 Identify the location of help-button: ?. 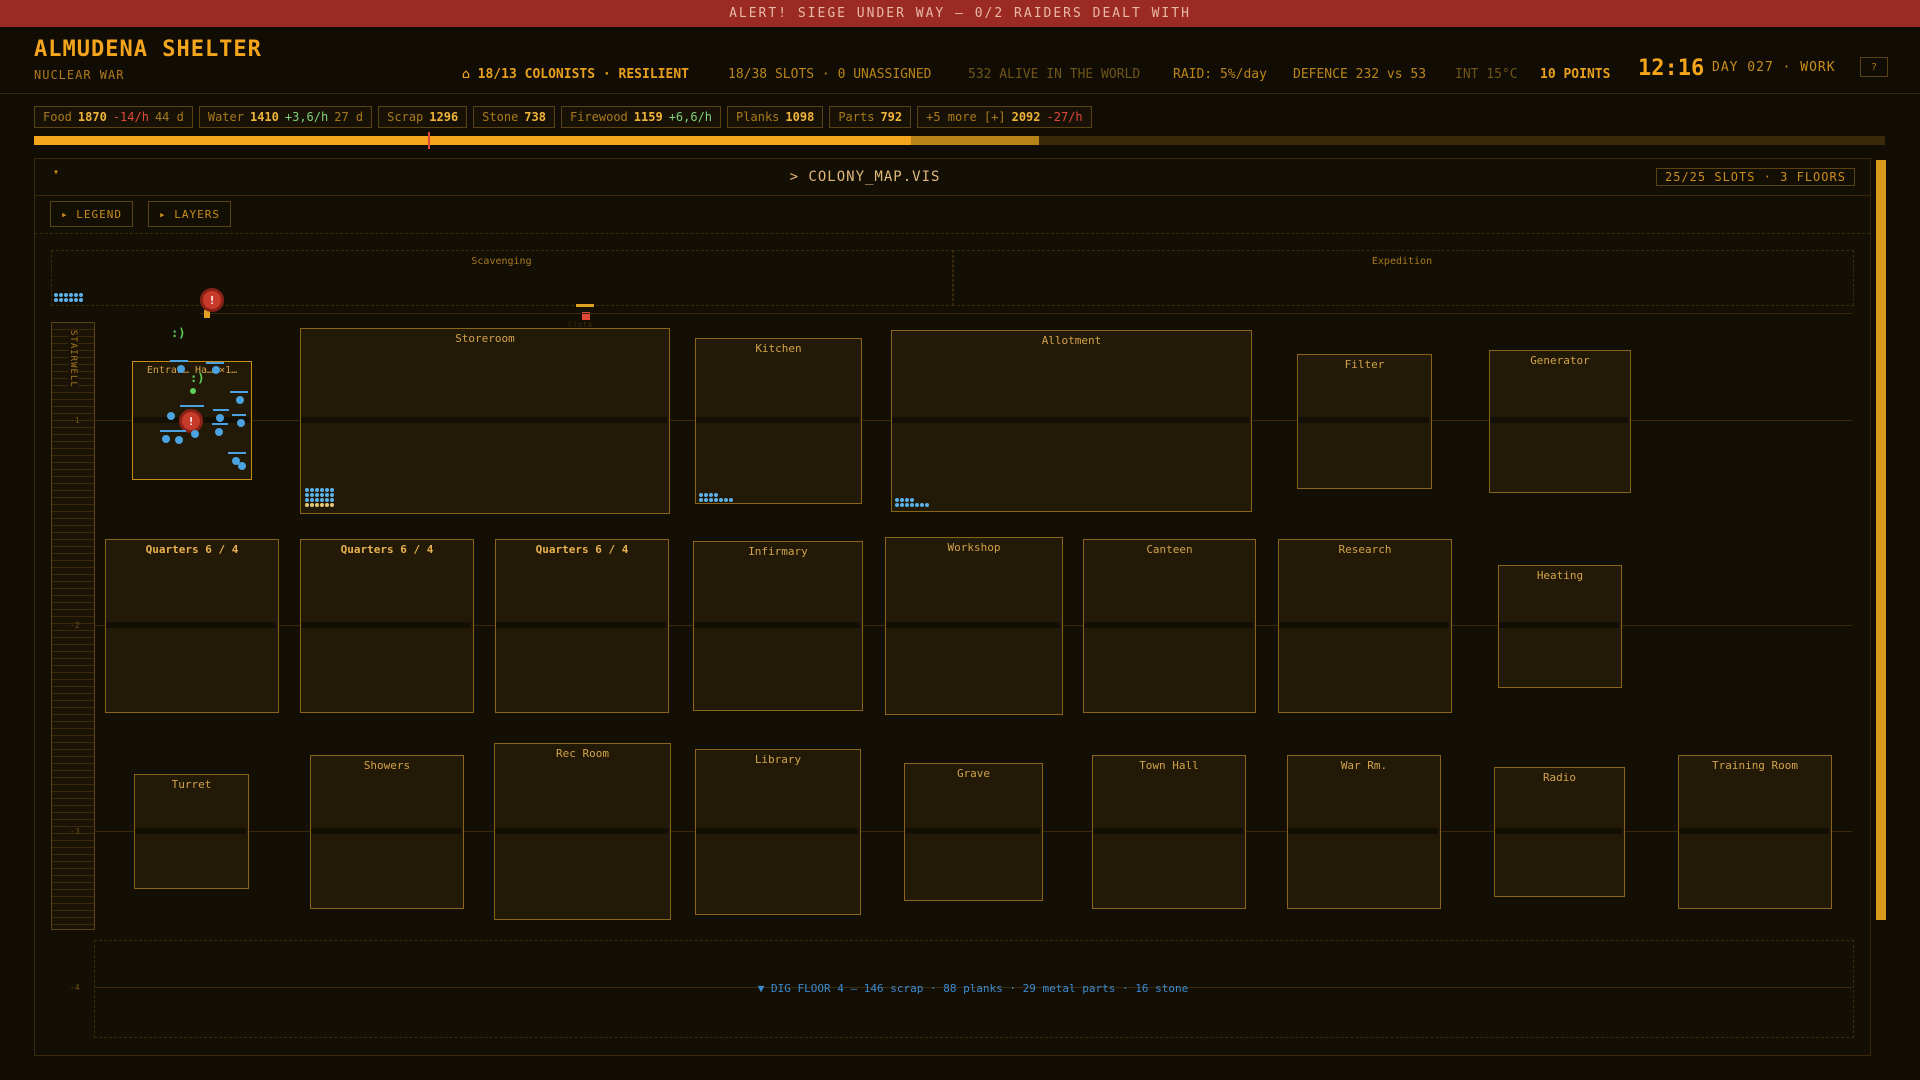
(1874, 67).